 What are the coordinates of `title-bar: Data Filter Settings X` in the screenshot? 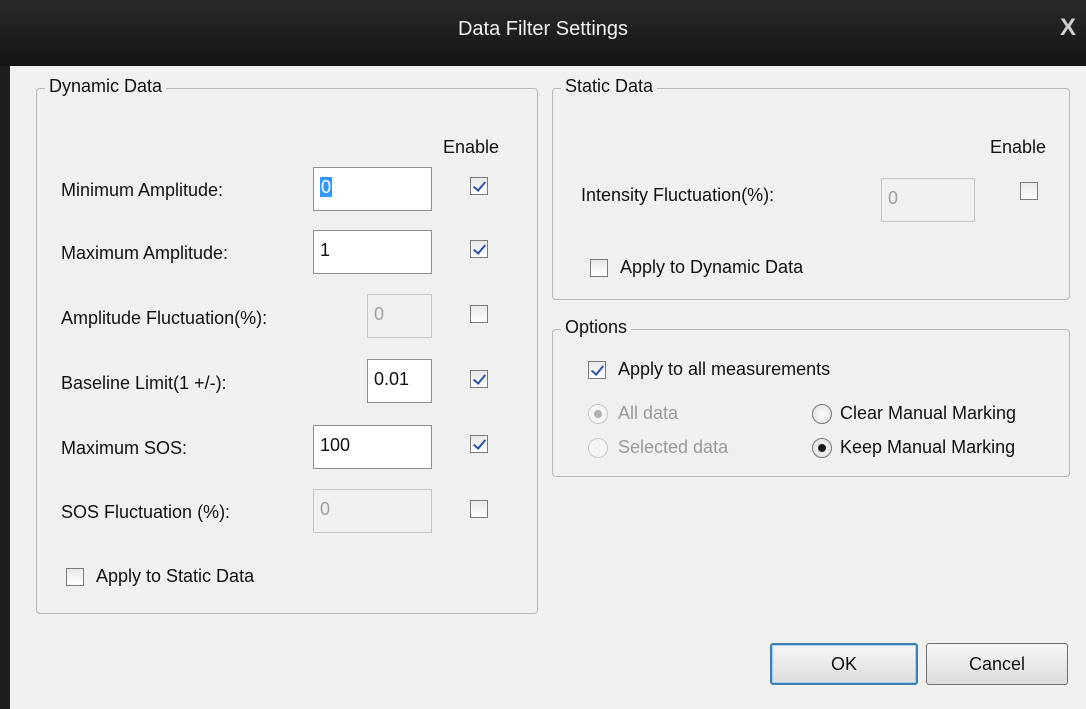 It's located at (543, 33).